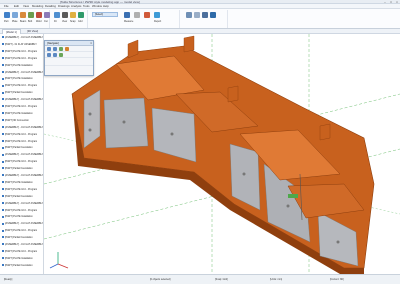 This screenshot has width=400, height=284. Describe the element at coordinates (137, 15) in the screenshot. I see `copy-icon` at that location.